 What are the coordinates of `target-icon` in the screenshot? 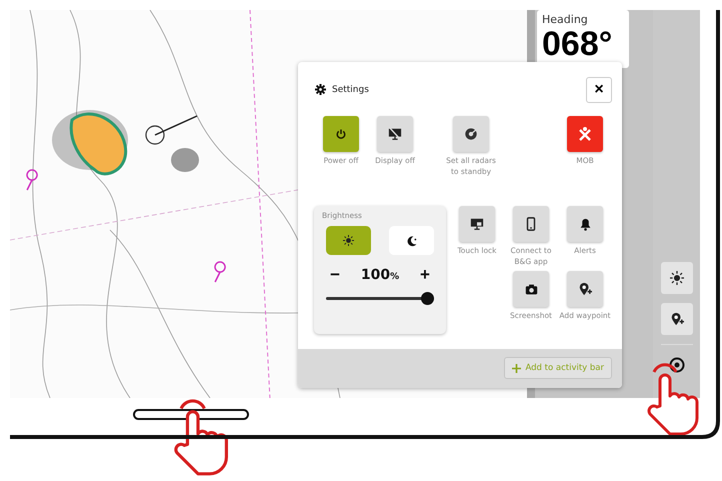 It's located at (676, 365).